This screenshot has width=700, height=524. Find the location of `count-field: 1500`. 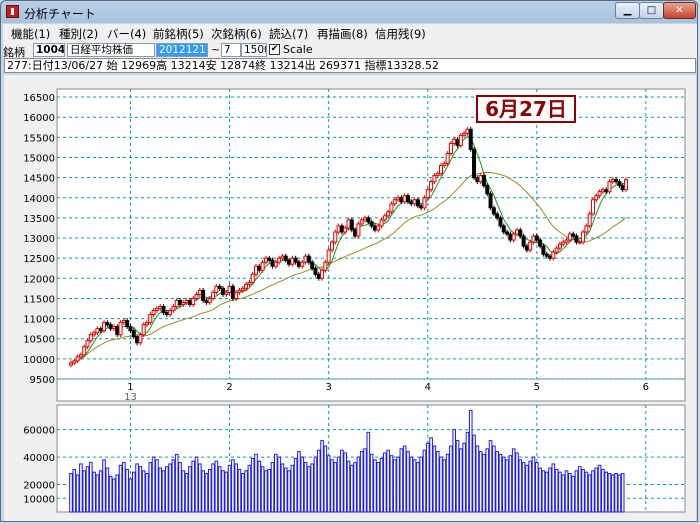

count-field: 1500 is located at coordinates (254, 50).